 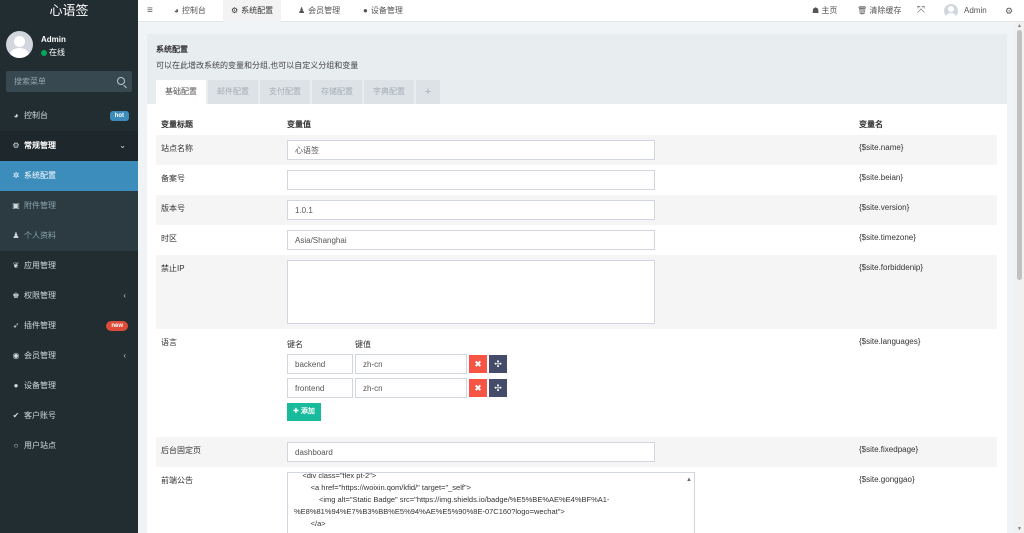 I want to click on var-name: {$site.version}, so click(x=884, y=207).